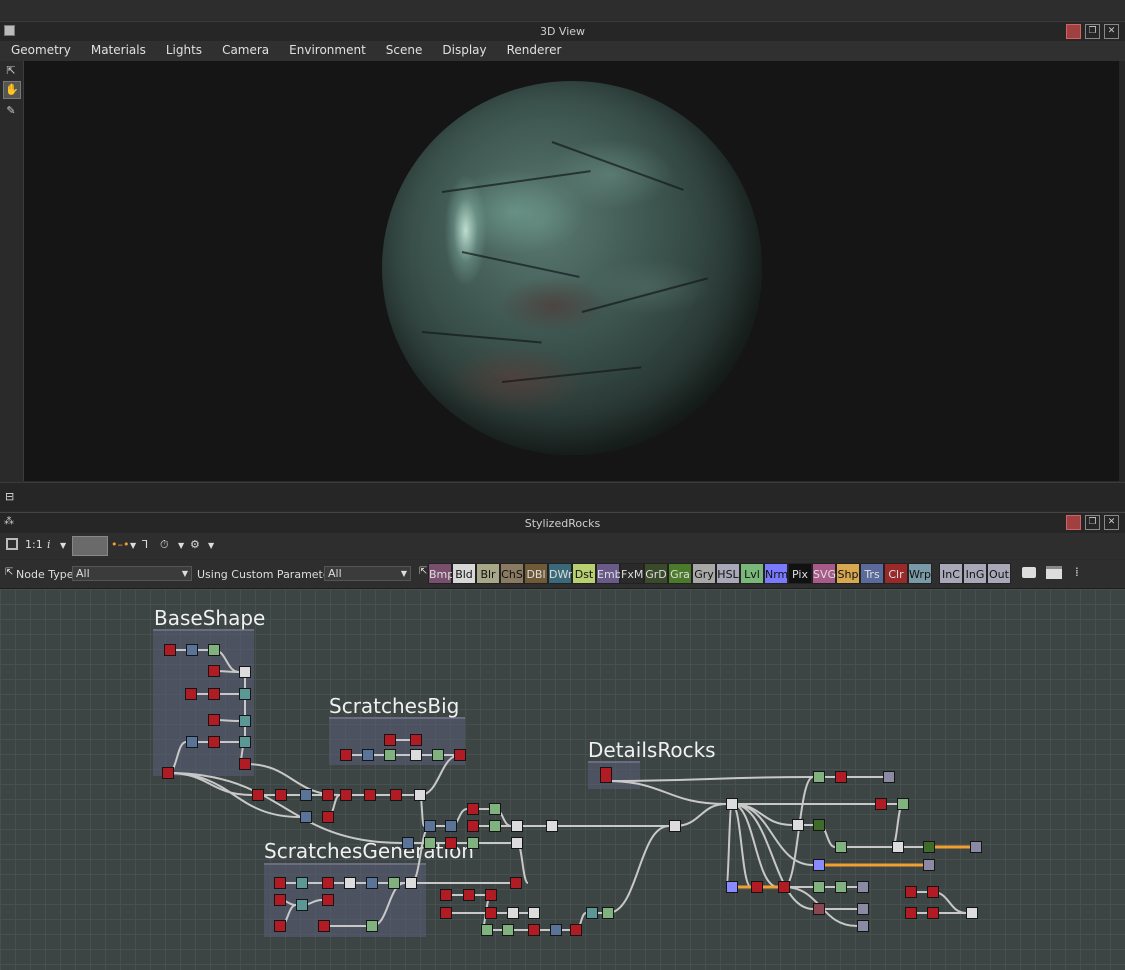  I want to click on menu-display: Display, so click(464, 51).